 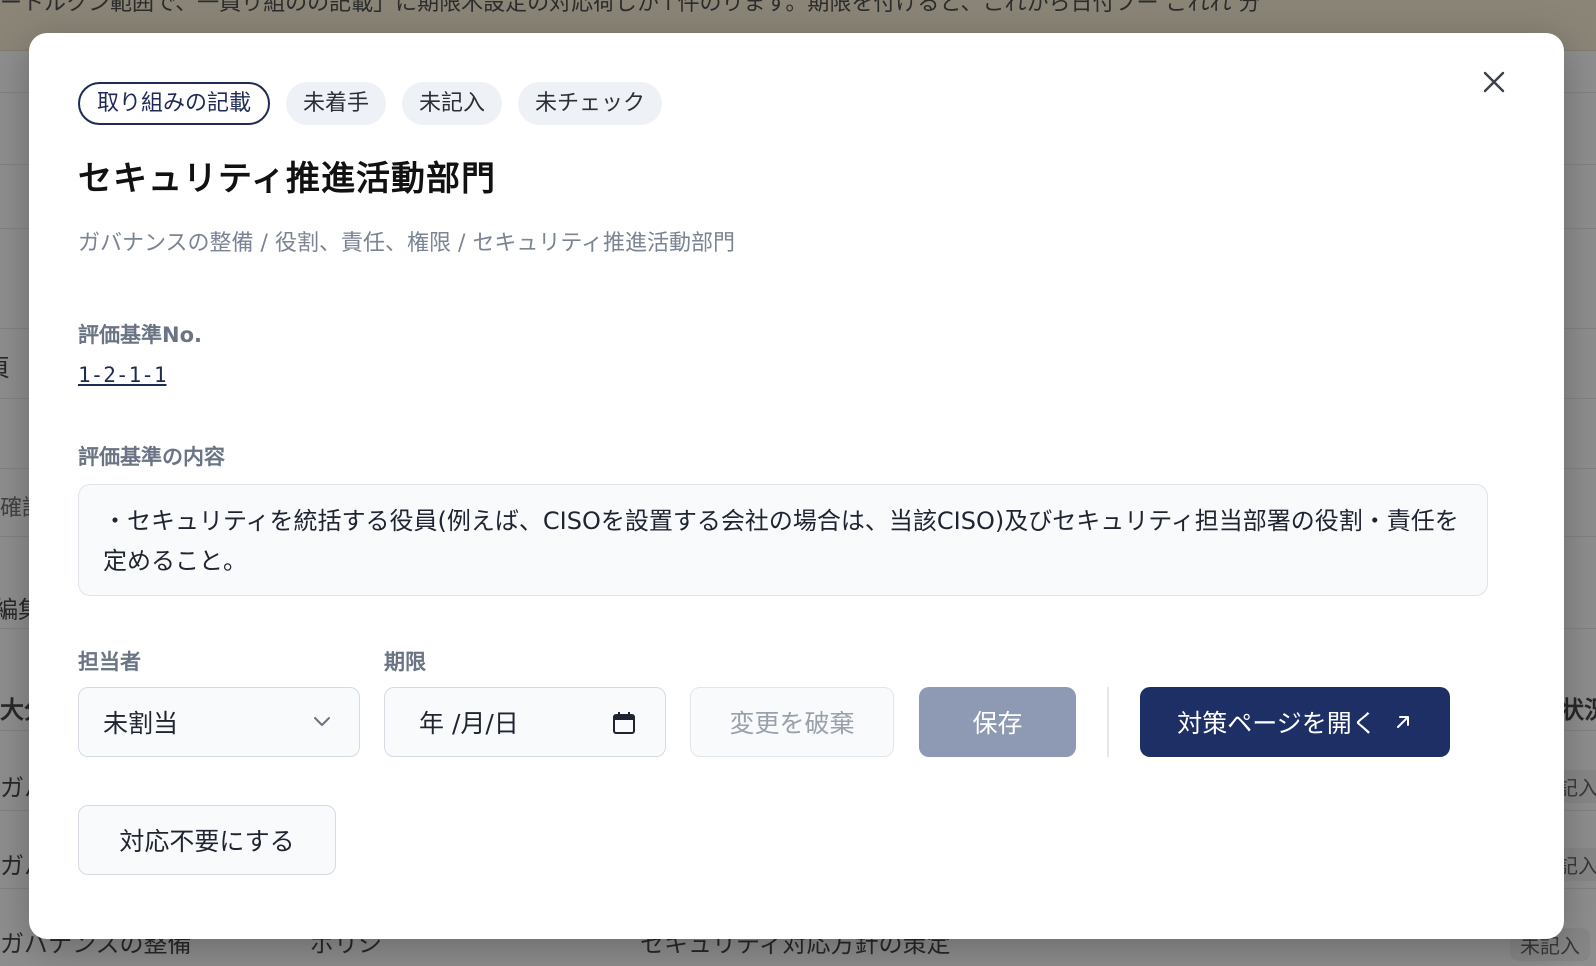 I want to click on open-countermeasure-label: 対策ページを開く, so click(x=1277, y=723).